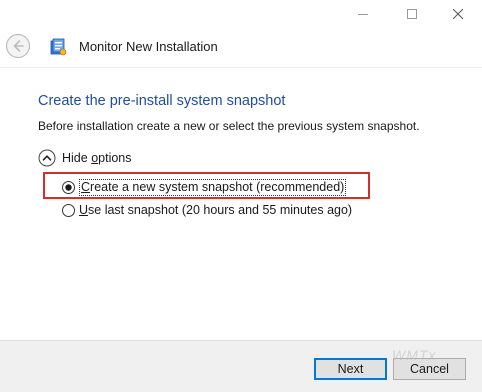  Describe the element at coordinates (148, 46) in the screenshot. I see `window-title: Monitor New Installation` at that location.